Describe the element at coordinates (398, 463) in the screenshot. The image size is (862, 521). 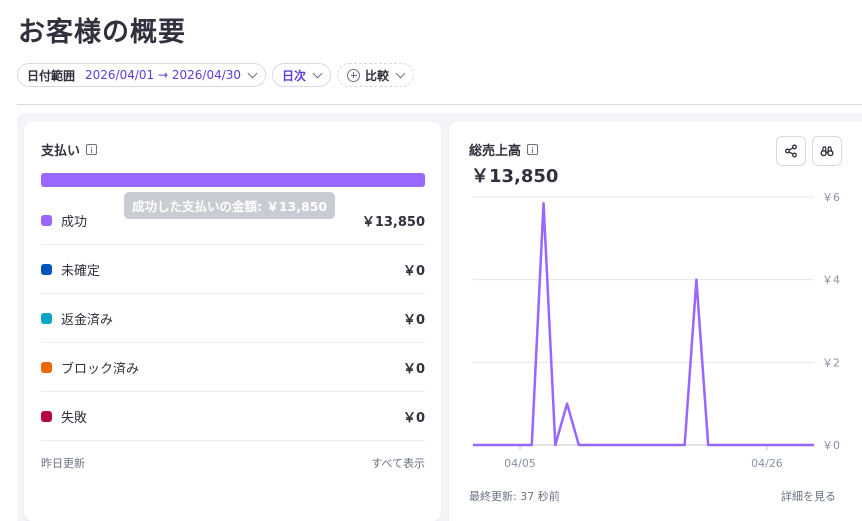
I see `view-all-link: すべて表示` at that location.